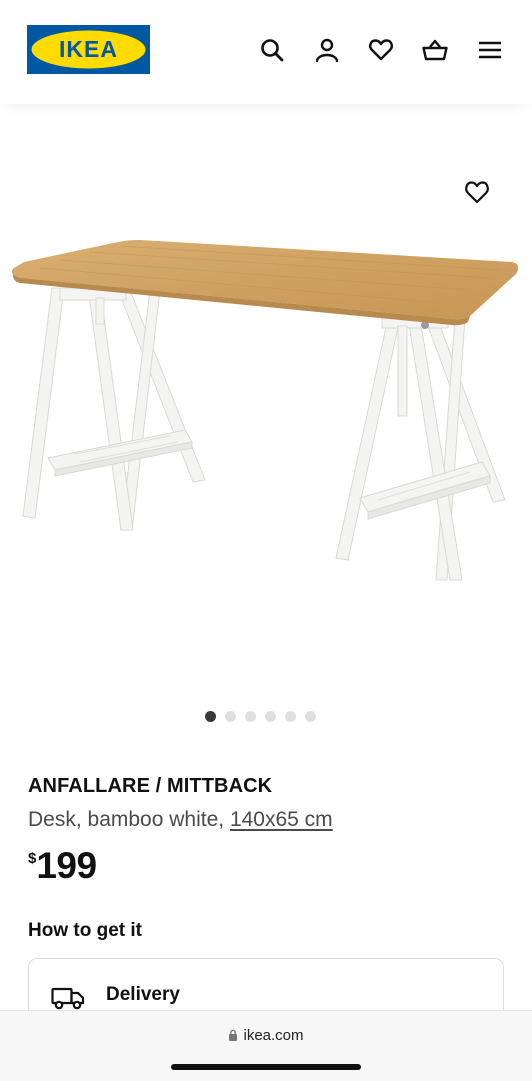  Describe the element at coordinates (381, 50) in the screenshot. I see `heart-icon` at that location.